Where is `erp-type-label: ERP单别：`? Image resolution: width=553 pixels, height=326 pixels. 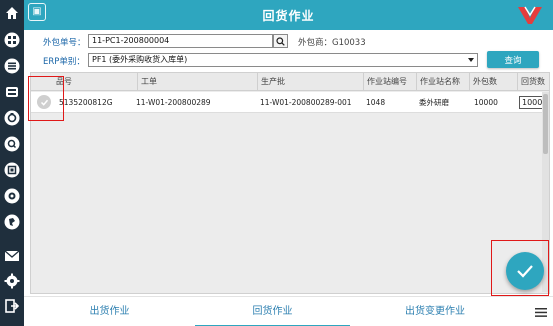 erp-type-label: ERP单别： is located at coordinates (64, 62).